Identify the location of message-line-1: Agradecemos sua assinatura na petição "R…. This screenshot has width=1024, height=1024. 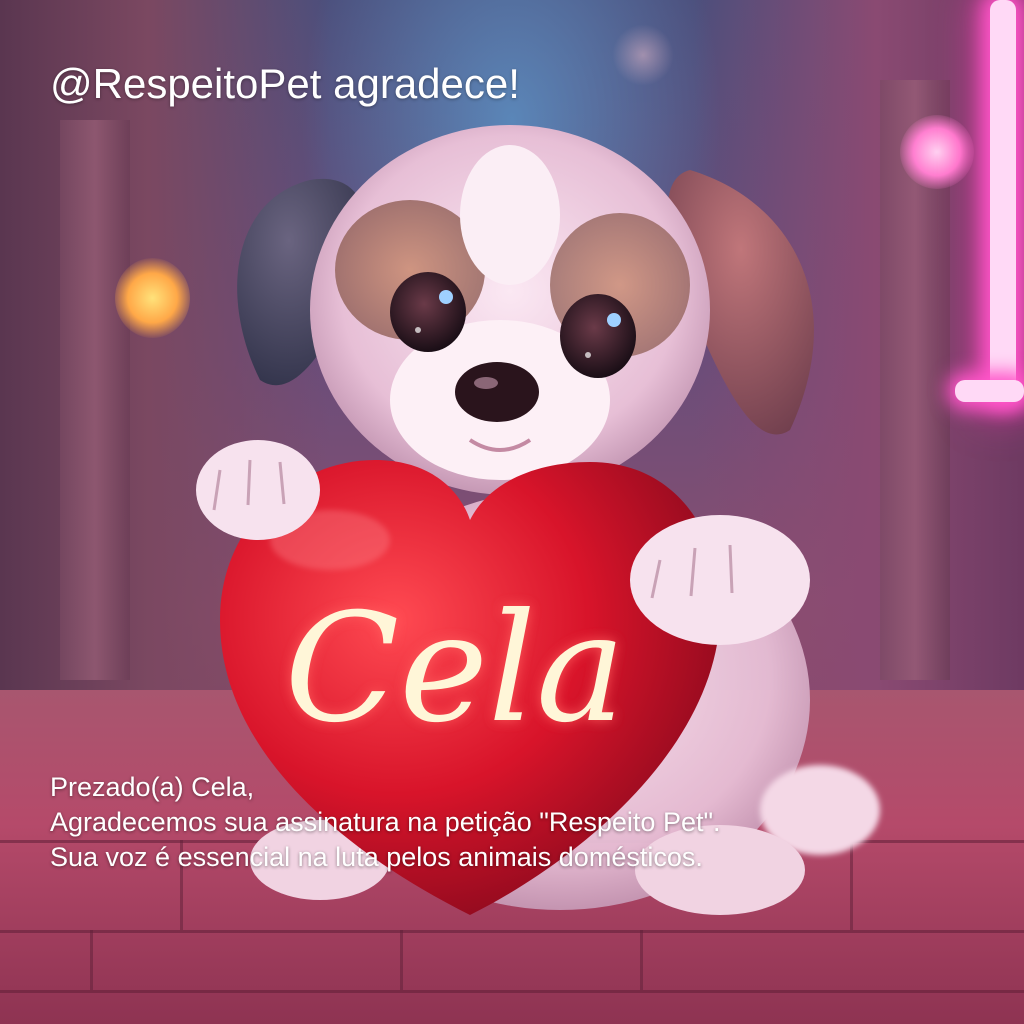
(385, 822).